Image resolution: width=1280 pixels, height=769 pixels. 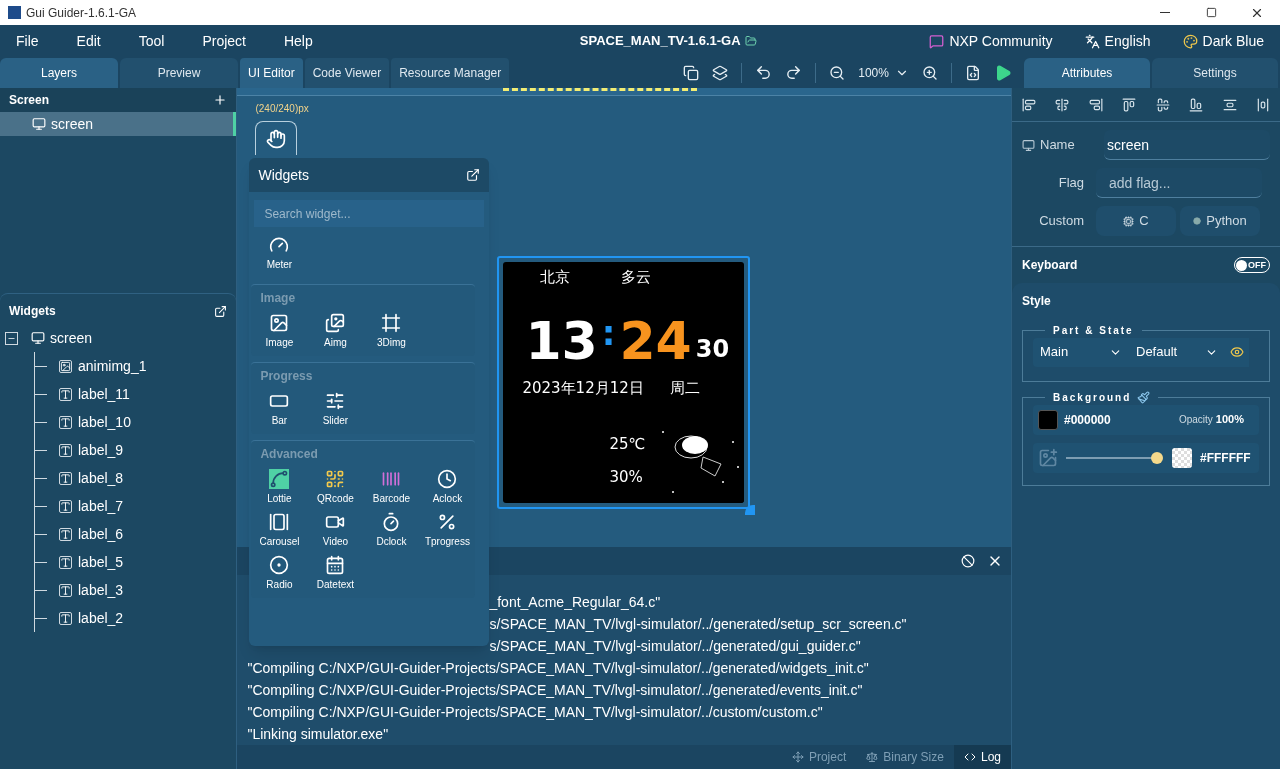 I want to click on tab: UI Editor, so click(x=271, y=73).